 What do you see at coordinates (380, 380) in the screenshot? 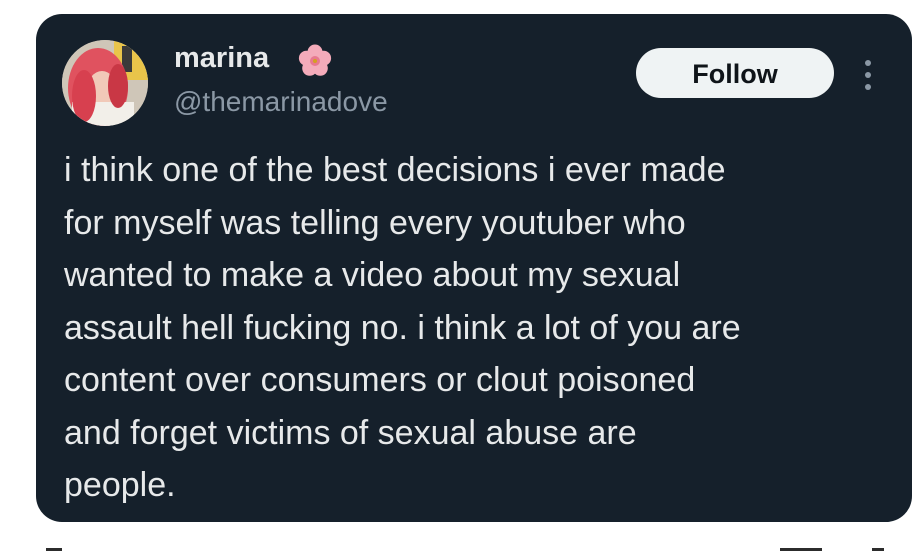
I see `tweet-line: content over consumers or clout poisoned` at bounding box center [380, 380].